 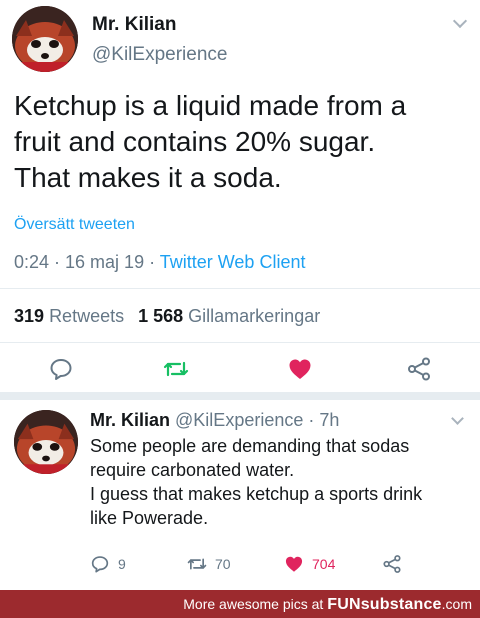 I want to click on tweet-meta: 0:24 · 16 maj 19 · Twitter Web Client, so click(x=159, y=262).